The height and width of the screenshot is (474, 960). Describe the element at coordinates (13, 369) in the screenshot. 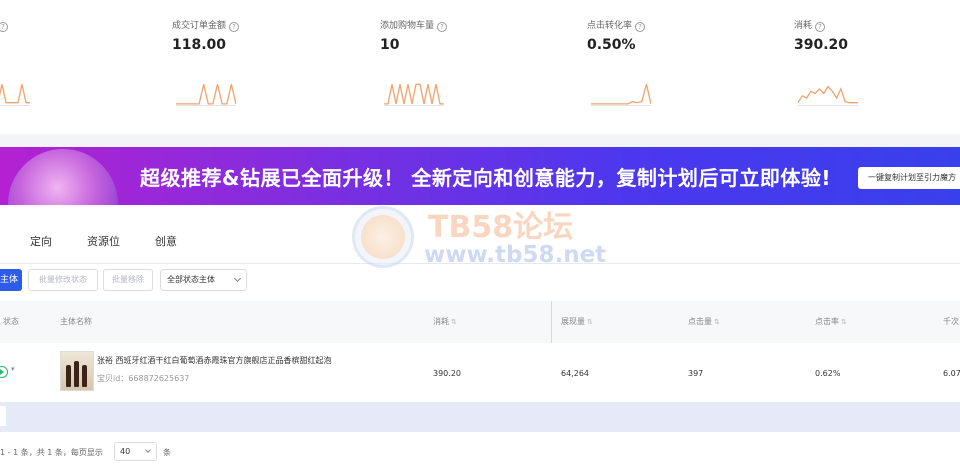

I see `chevron-down-icon: ▾` at that location.